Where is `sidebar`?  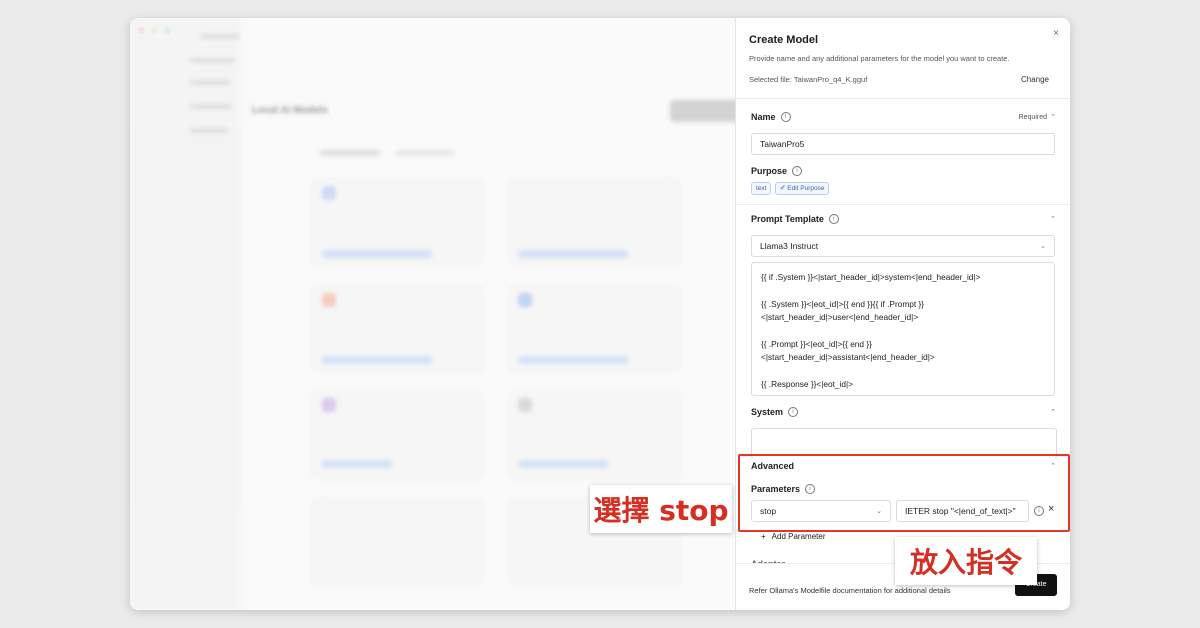
sidebar is located at coordinates (185, 314).